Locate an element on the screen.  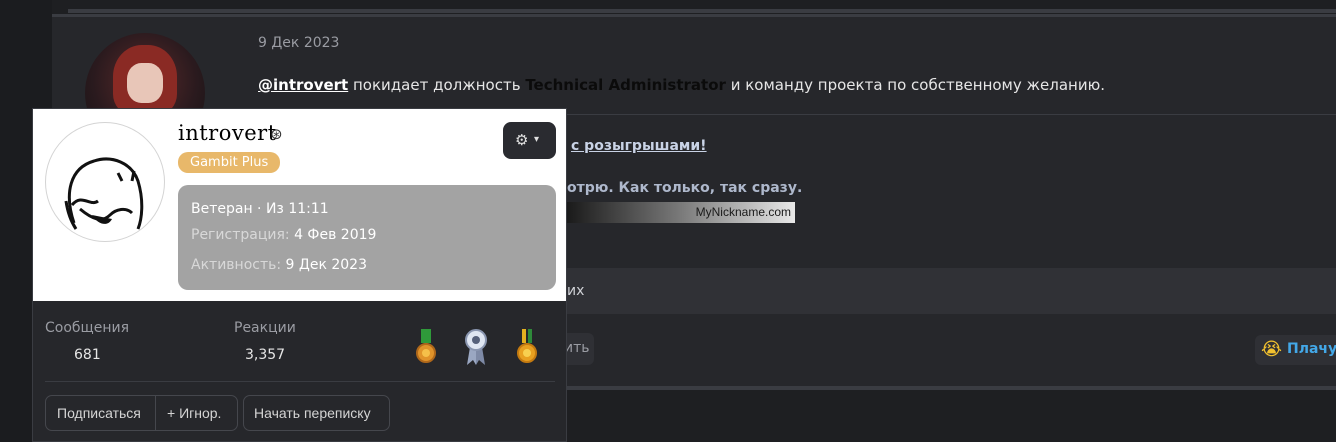
user-mention-link: @introvert is located at coordinates (303, 85).